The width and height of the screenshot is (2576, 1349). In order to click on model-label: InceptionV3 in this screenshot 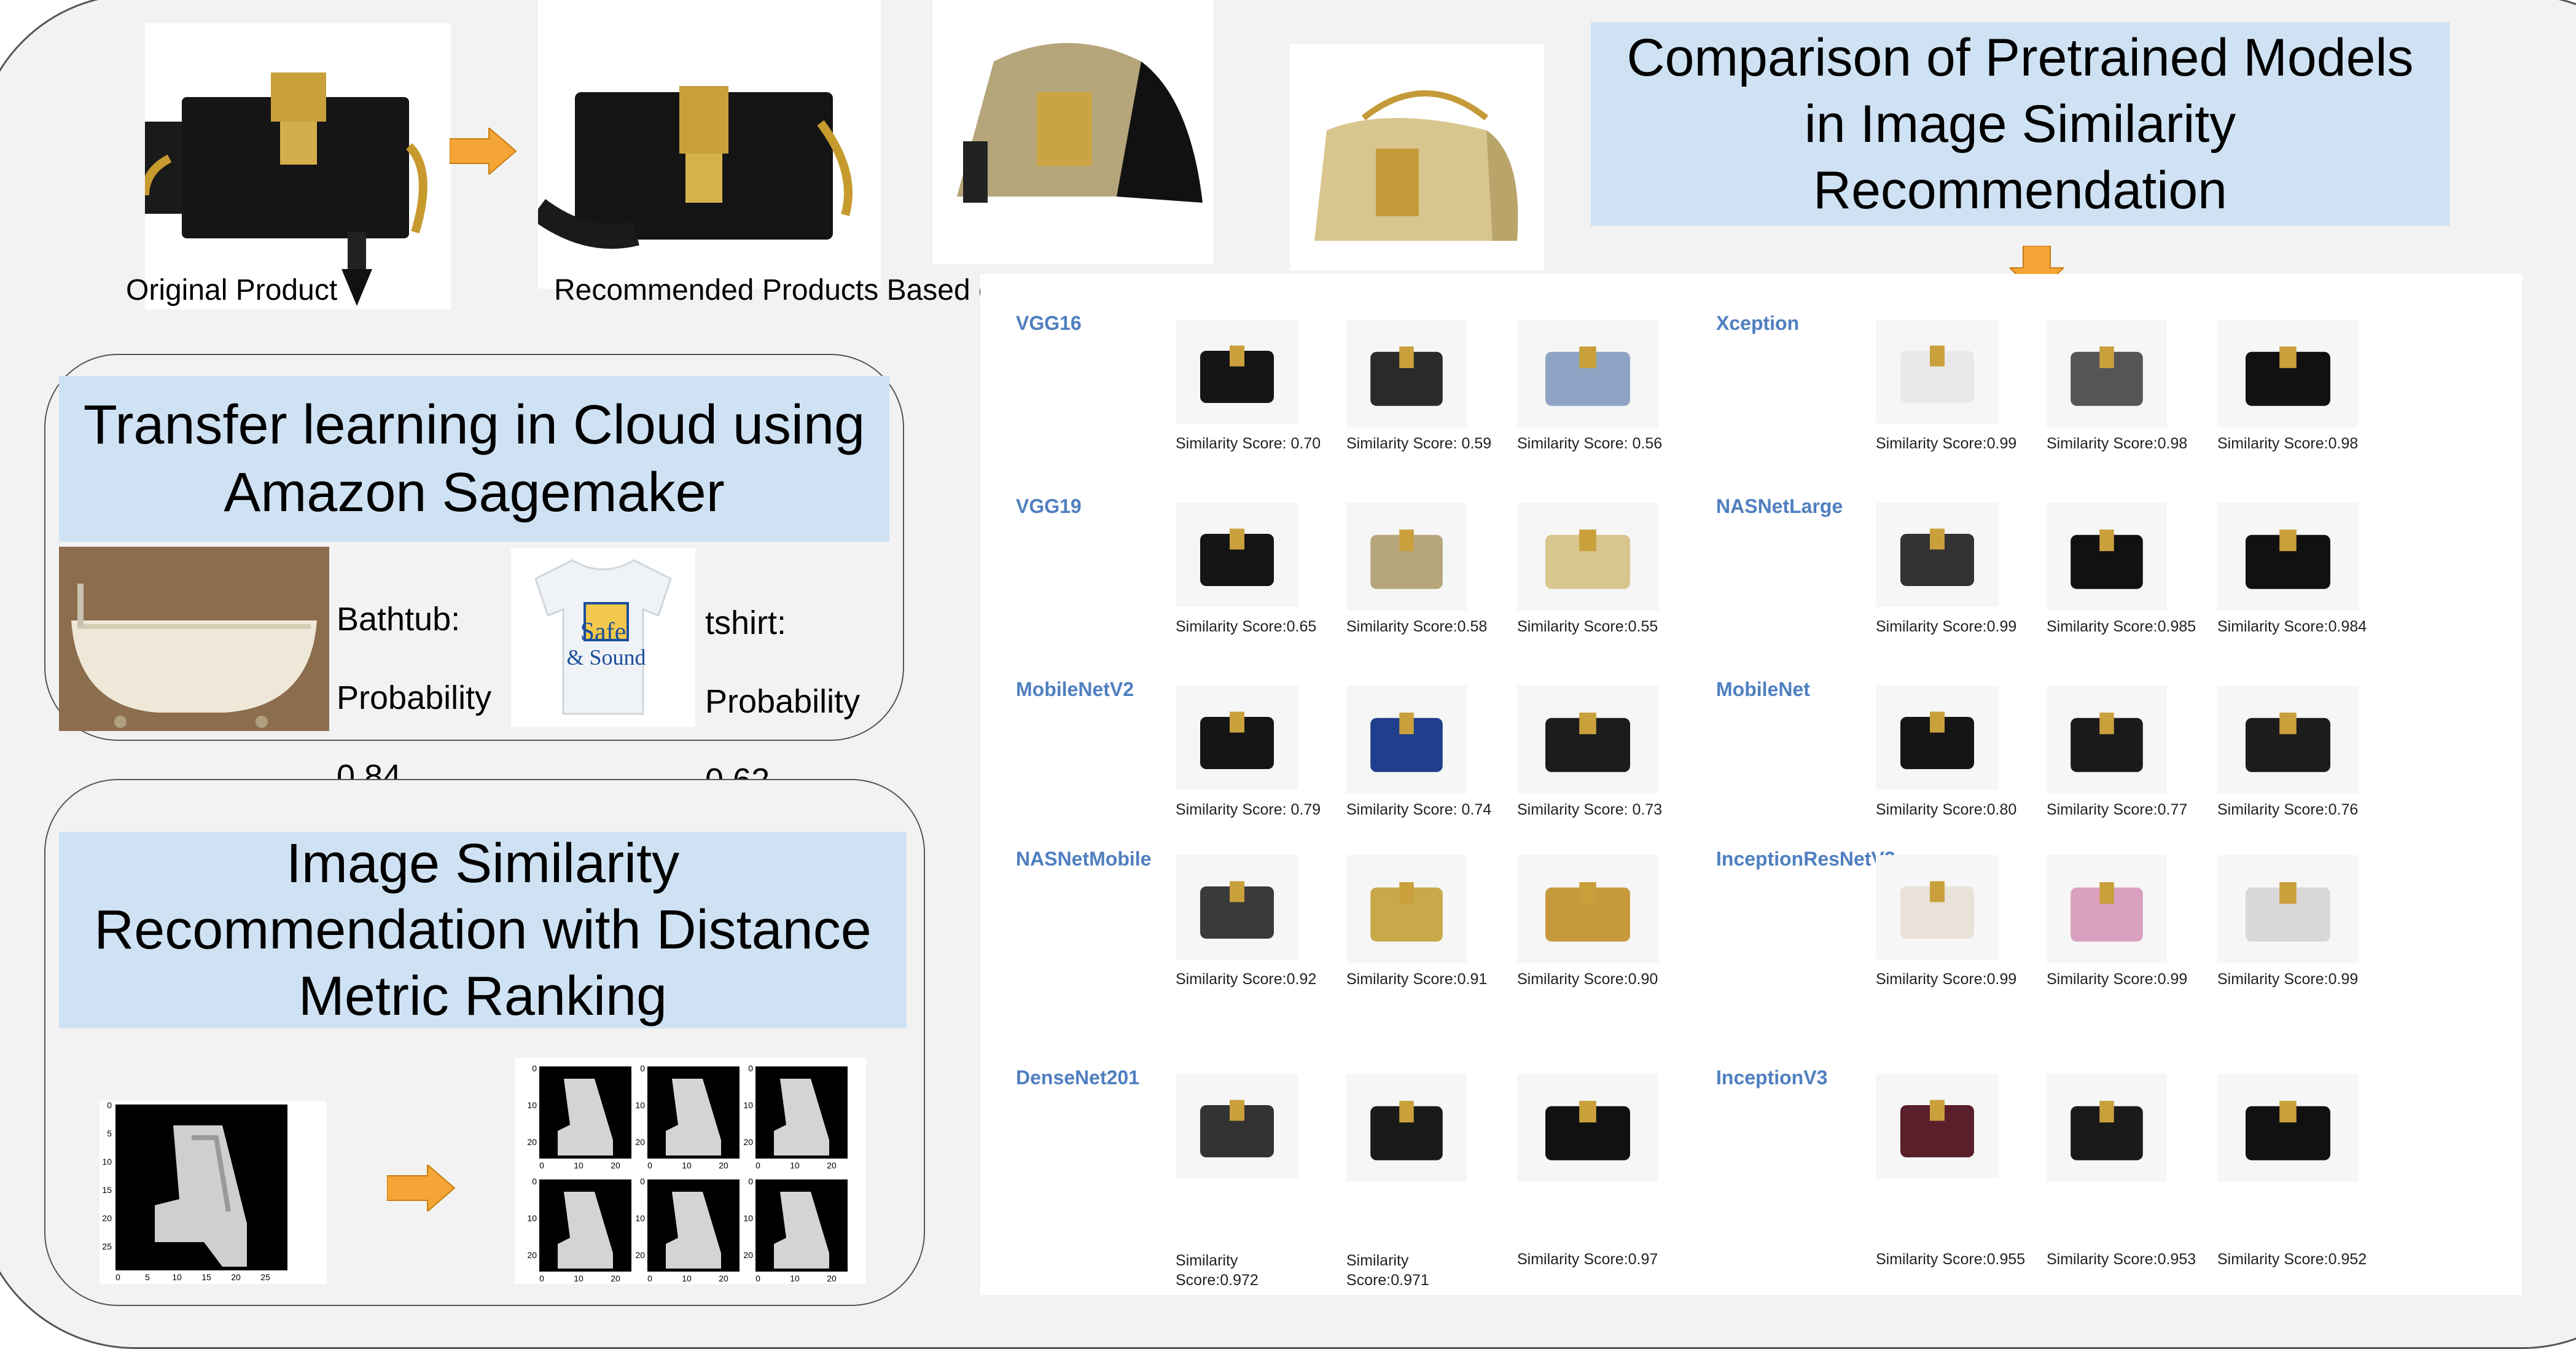, I will do `click(1772, 1077)`.